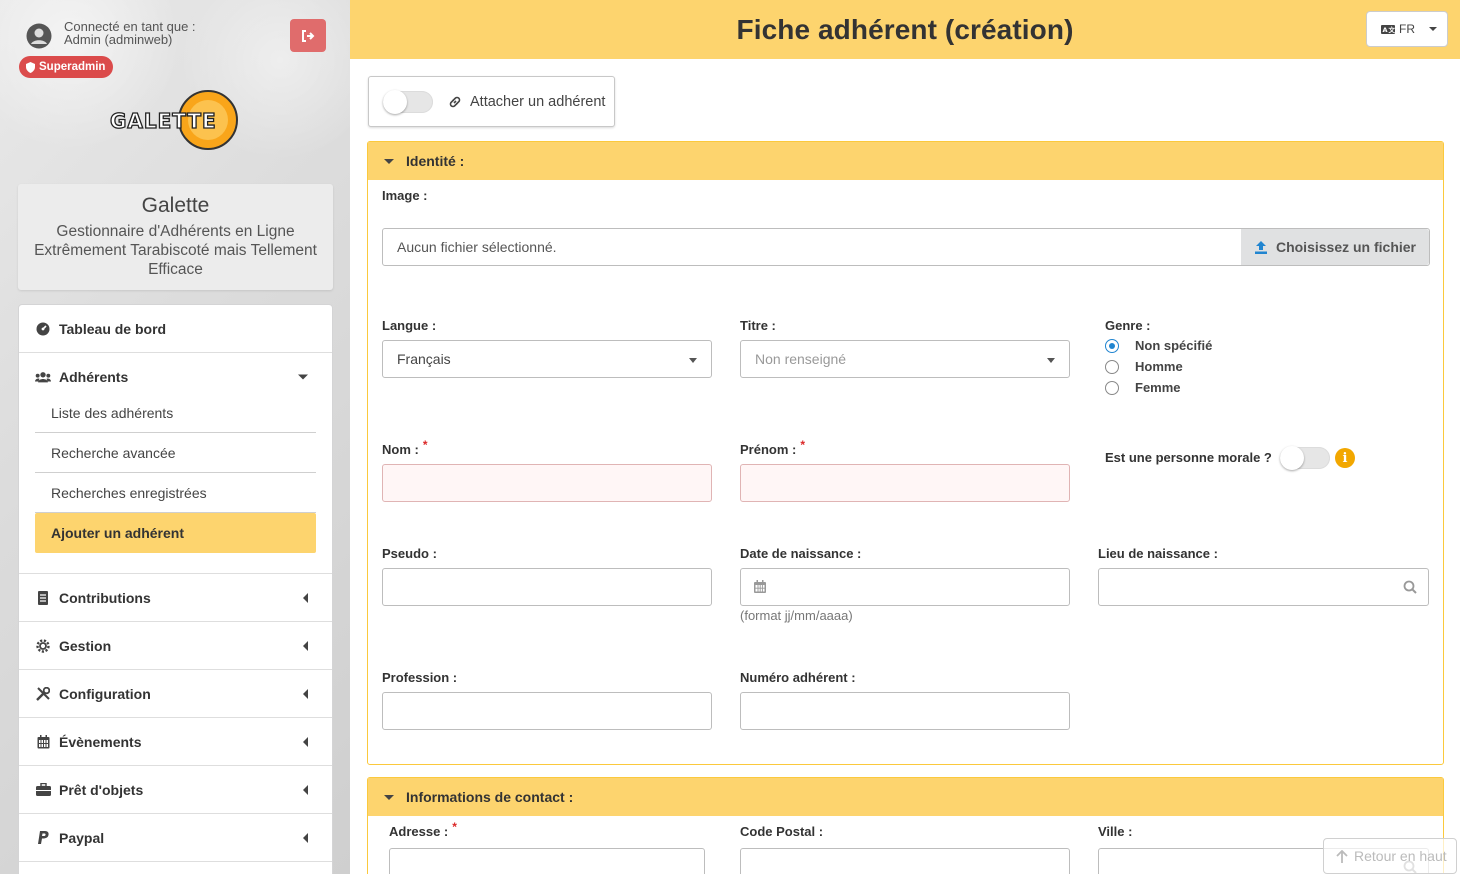  Describe the element at coordinates (424, 359) in the screenshot. I see `language-select-value: Français` at that location.